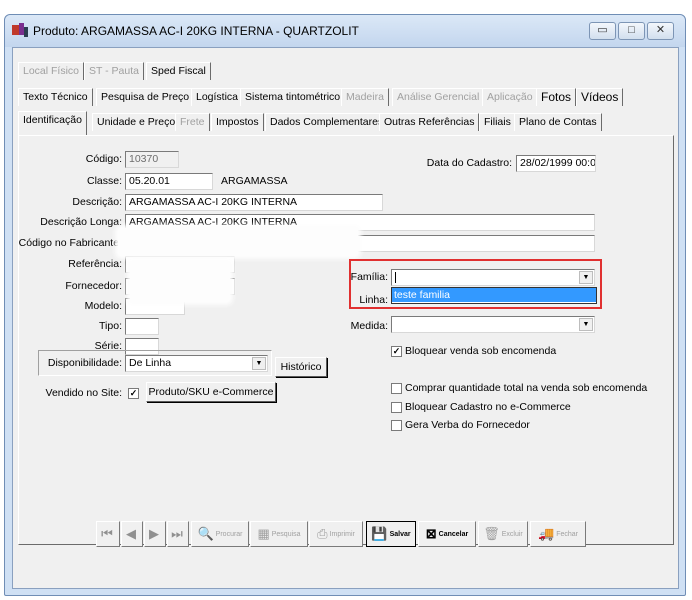 The image size is (692, 600). What do you see at coordinates (169, 181) in the screenshot?
I see `classe-field: 05.20.01` at bounding box center [169, 181].